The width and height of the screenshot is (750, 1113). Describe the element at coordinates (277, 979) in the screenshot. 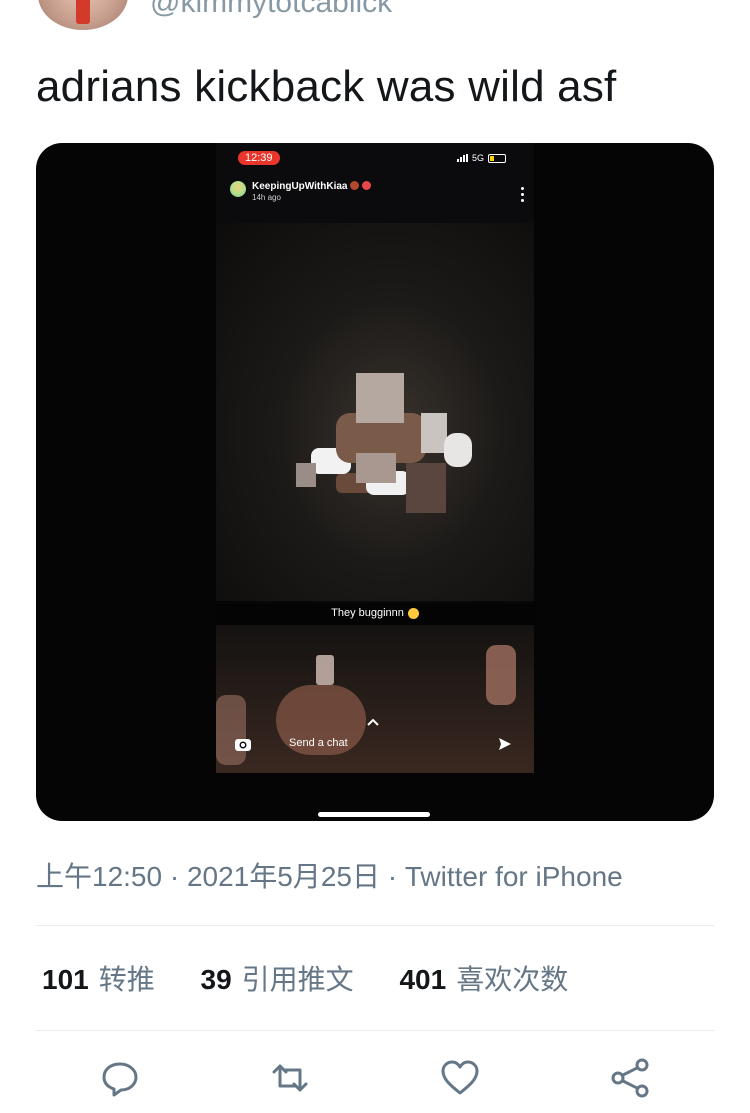

I see `quotes-stat: 39 引用推文` at that location.